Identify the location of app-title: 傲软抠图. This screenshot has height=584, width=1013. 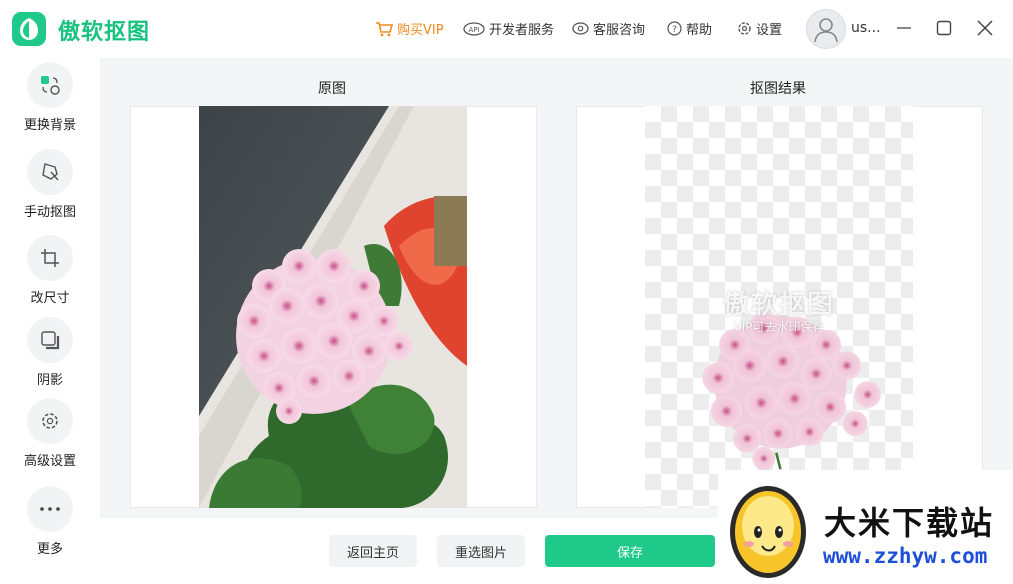
(104, 32).